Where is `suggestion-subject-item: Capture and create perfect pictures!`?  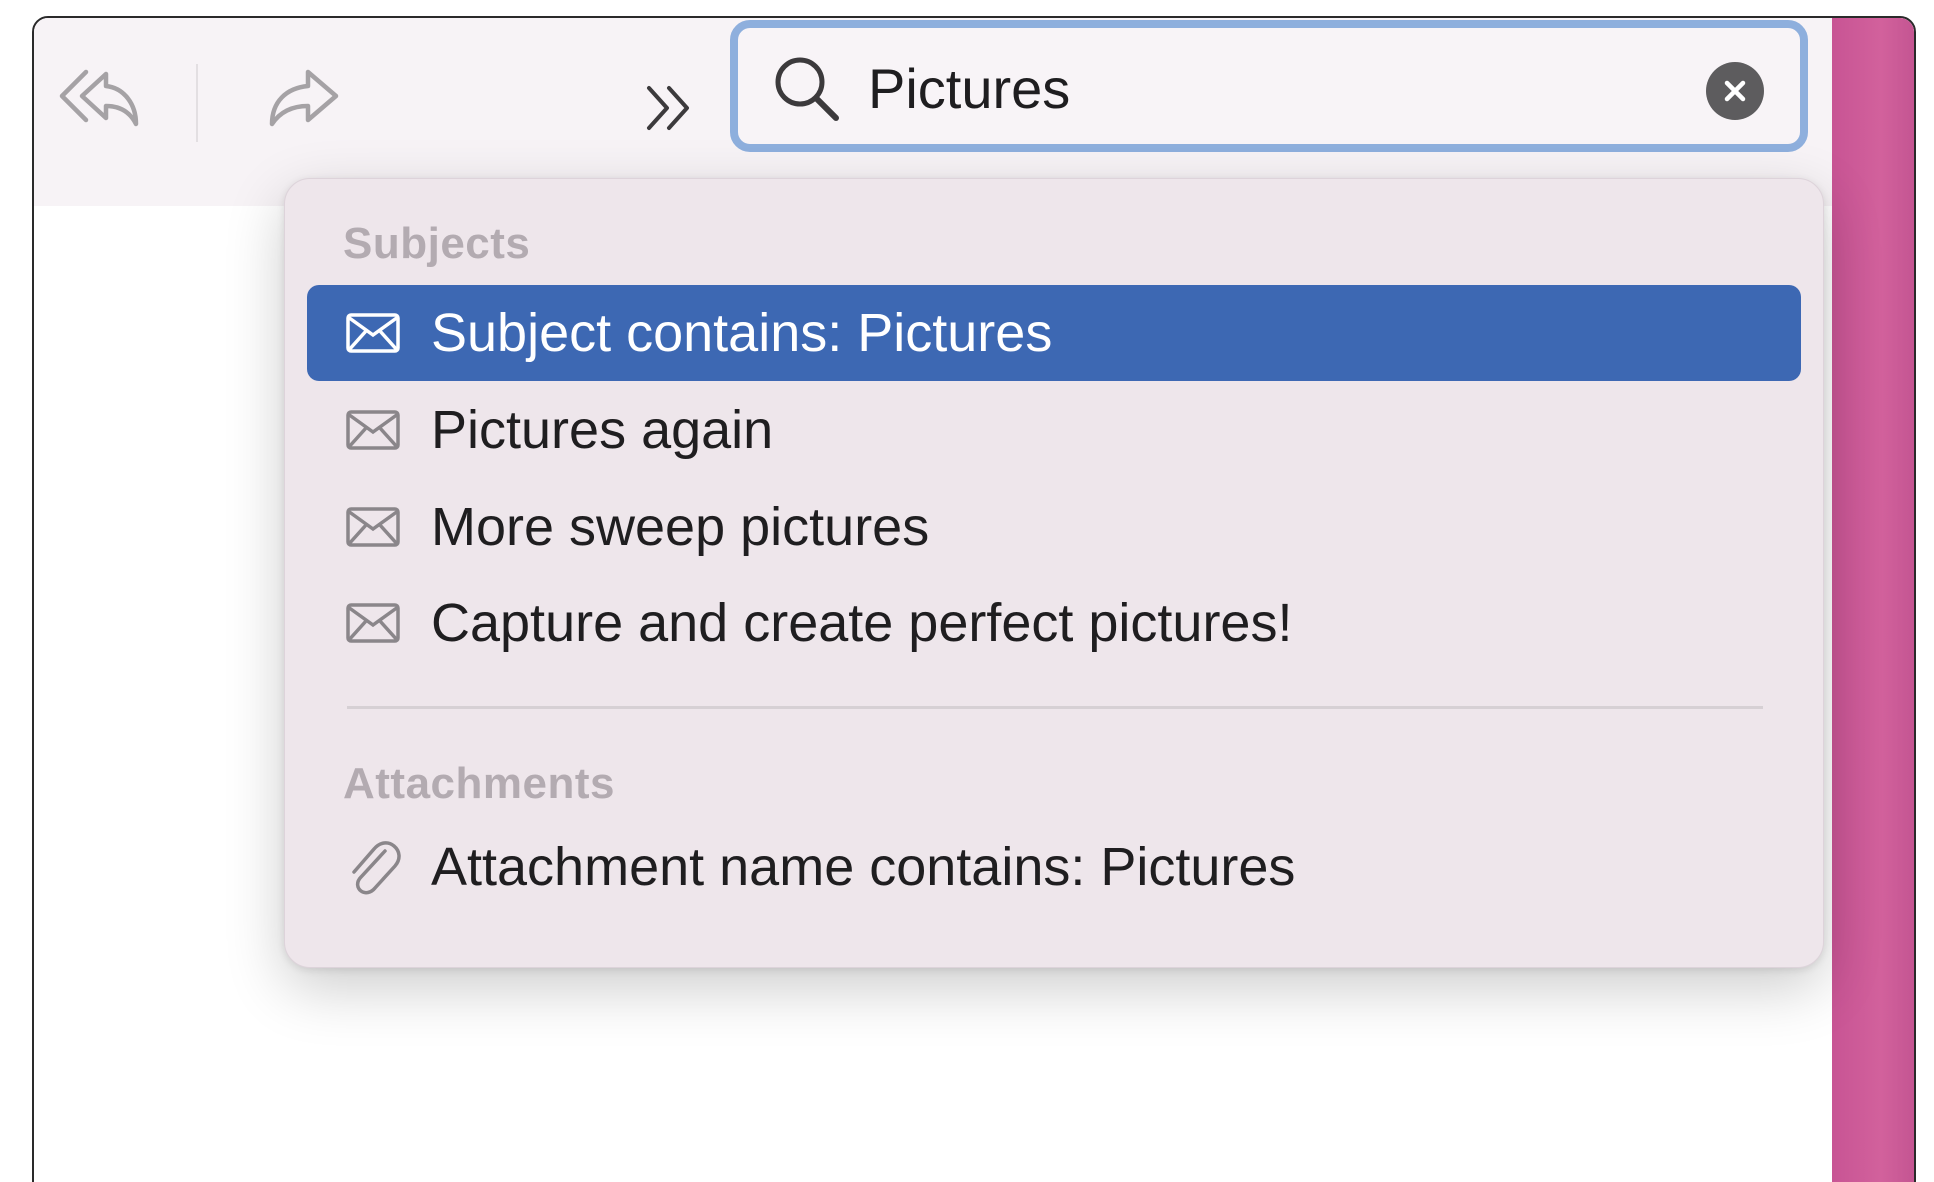 suggestion-subject-item: Capture and create perfect pictures! is located at coordinates (1054, 623).